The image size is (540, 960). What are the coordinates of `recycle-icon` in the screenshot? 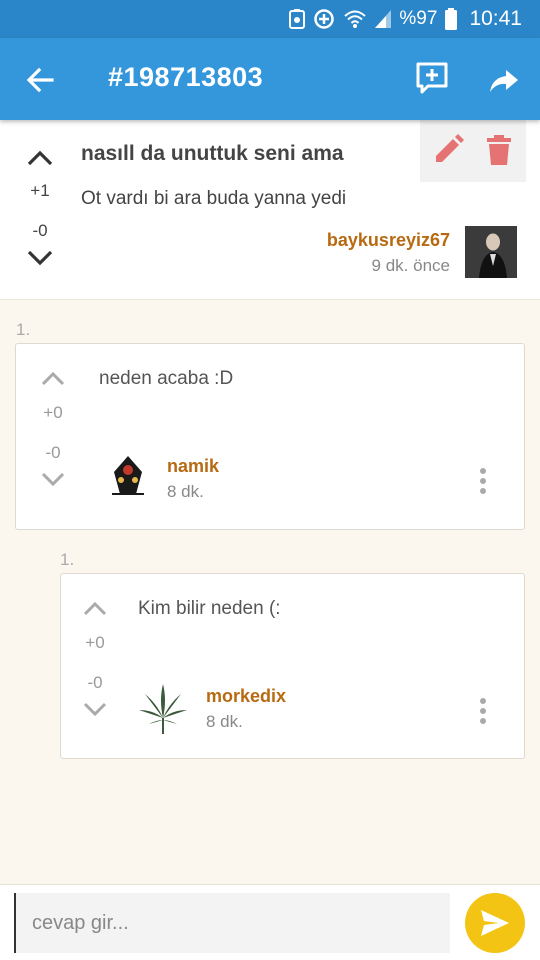 It's located at (297, 19).